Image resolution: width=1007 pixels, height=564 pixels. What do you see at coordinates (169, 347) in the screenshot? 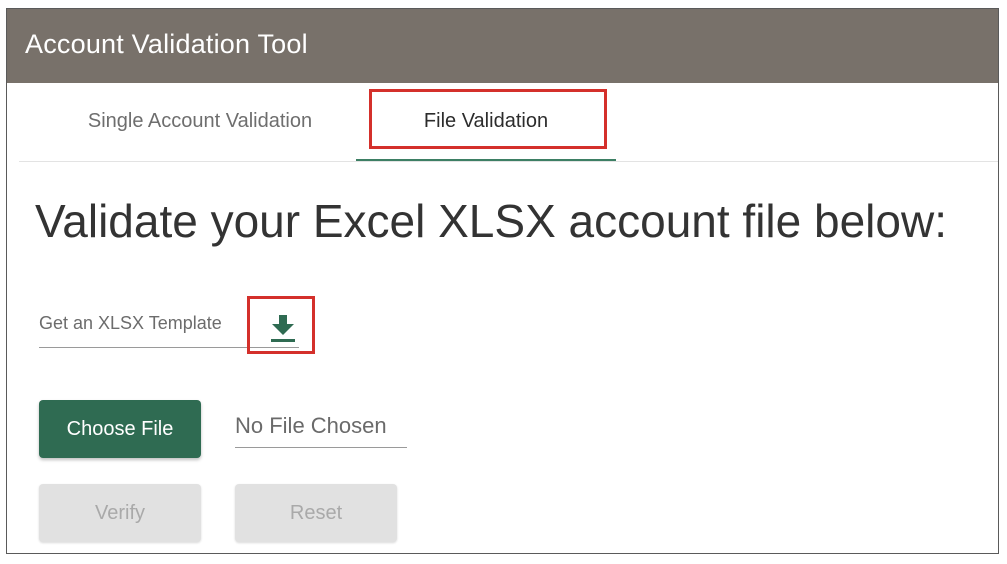
I see `template-underline` at bounding box center [169, 347].